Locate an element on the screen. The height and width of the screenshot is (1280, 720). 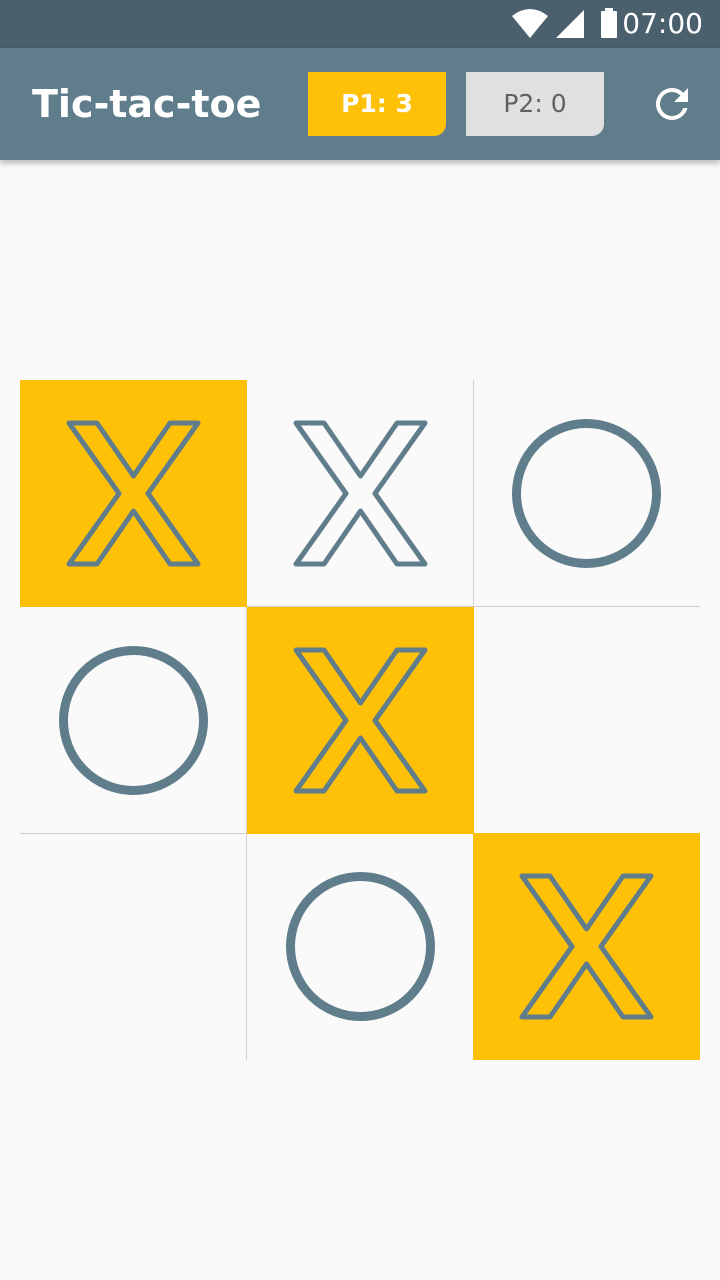
battery-icon is located at coordinates (609, 23).